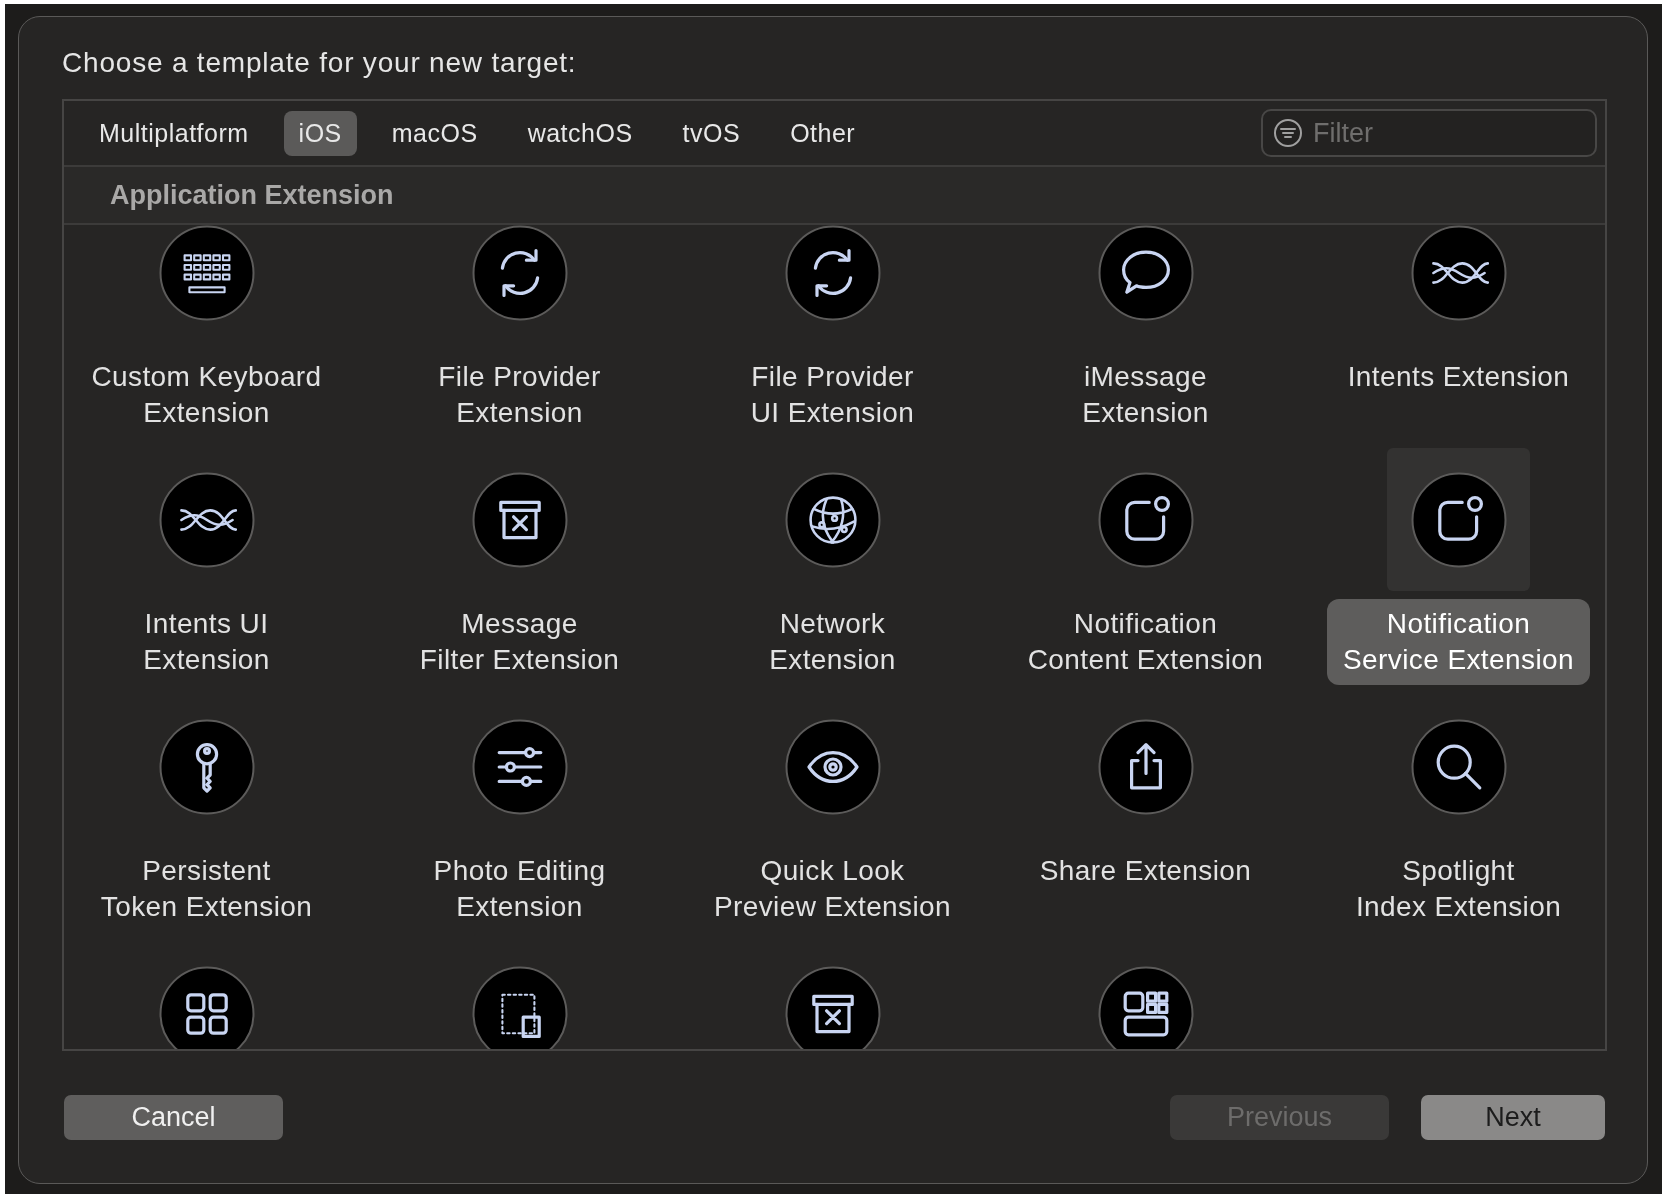 The width and height of the screenshot is (1670, 1198). What do you see at coordinates (519, 766) in the screenshot?
I see `sliders-icon` at bounding box center [519, 766].